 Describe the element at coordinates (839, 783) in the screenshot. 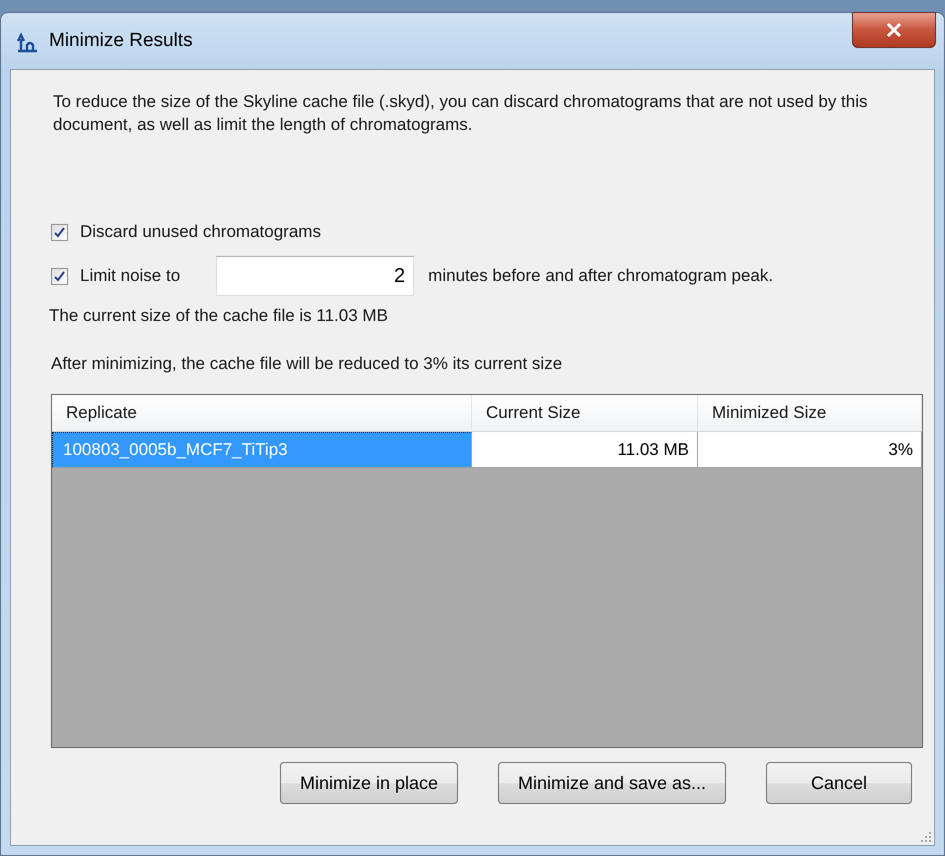

I see `dialog-button: Cancel` at that location.